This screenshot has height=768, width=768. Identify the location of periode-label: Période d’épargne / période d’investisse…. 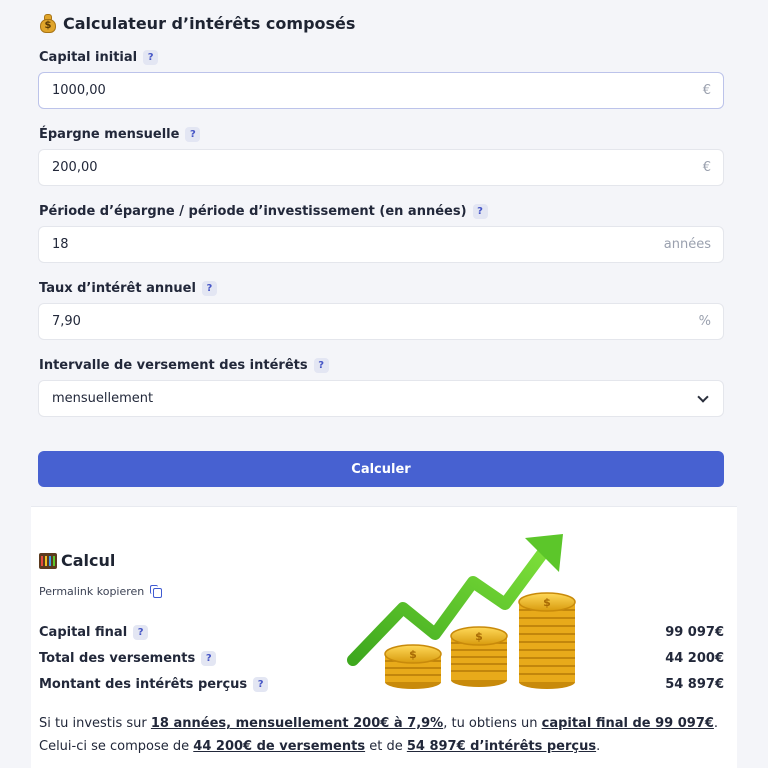
(263, 211).